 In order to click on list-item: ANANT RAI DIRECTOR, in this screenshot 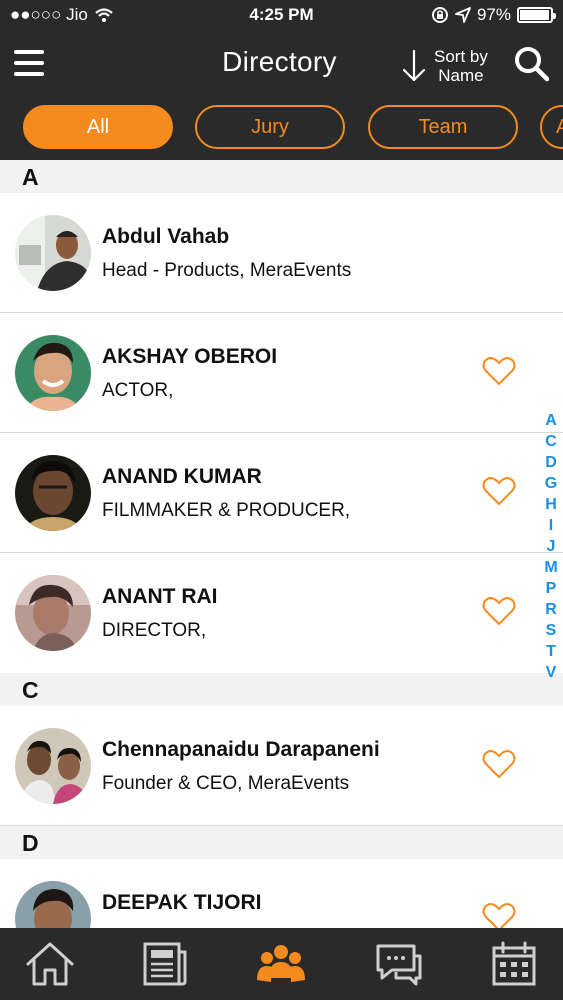, I will do `click(281, 613)`.